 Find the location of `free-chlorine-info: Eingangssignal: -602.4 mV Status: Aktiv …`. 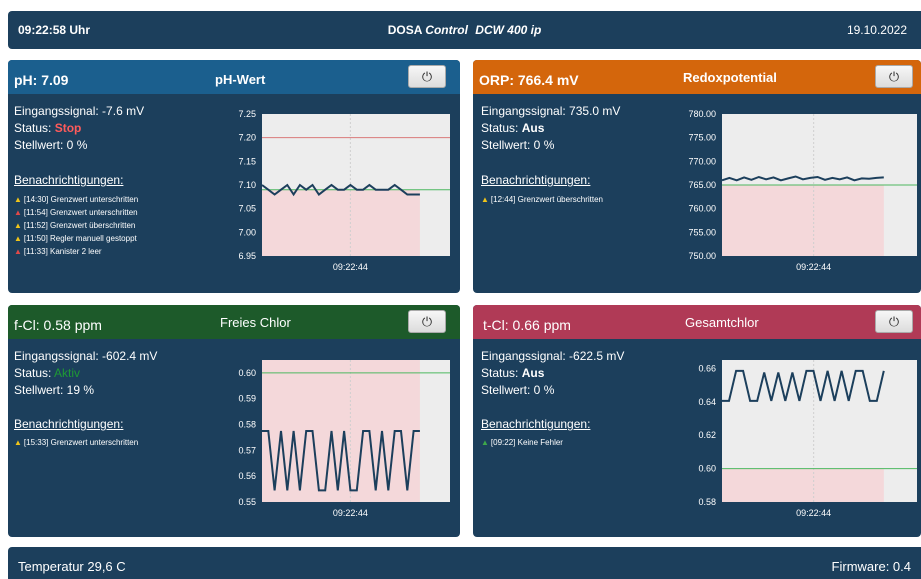

free-chlorine-info: Eingangssignal: -602.4 mV Status: Aktiv … is located at coordinates (85, 373).